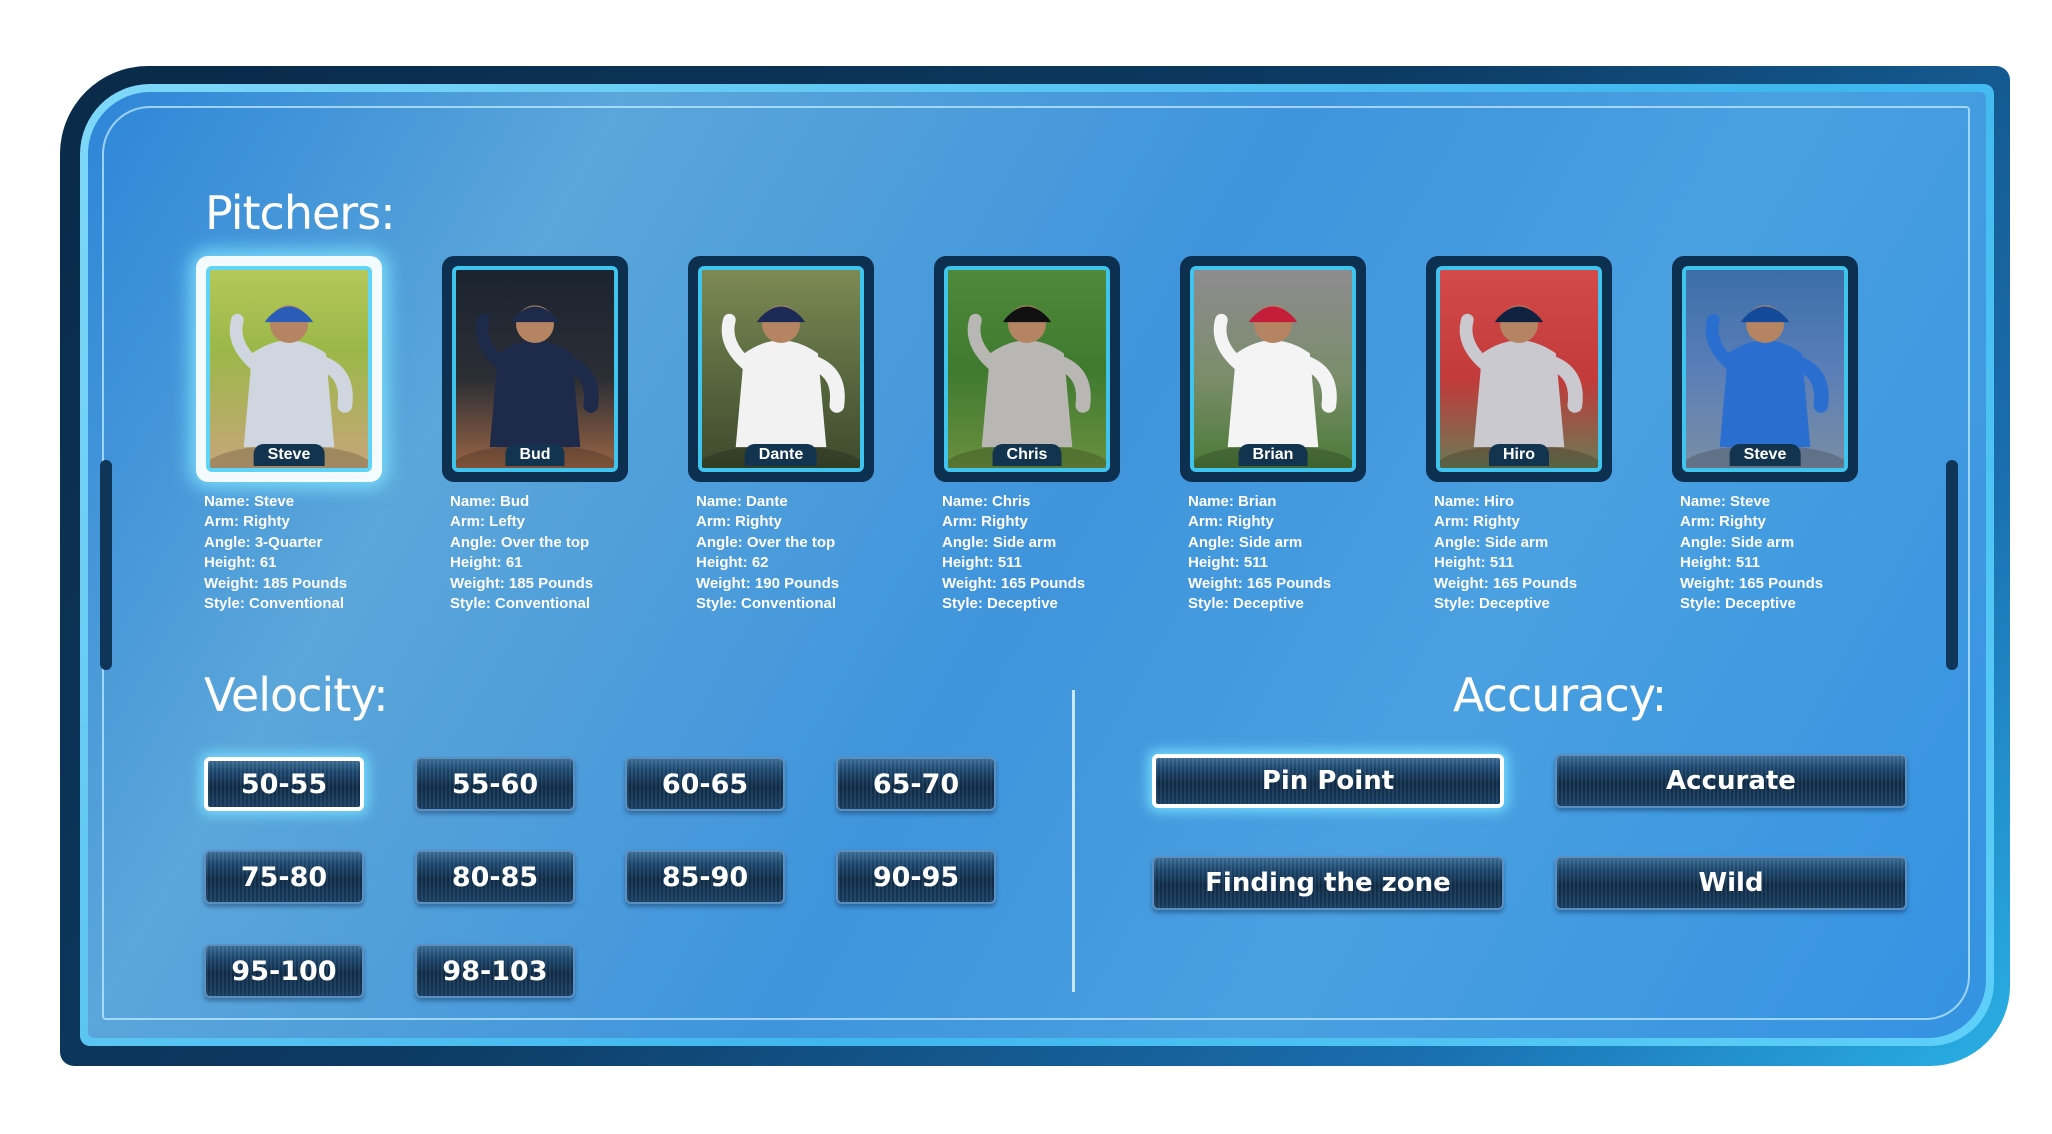 This screenshot has width=2052, height=1134. Describe the element at coordinates (705, 784) in the screenshot. I see `velocity-button-60-65: 60-65` at that location.